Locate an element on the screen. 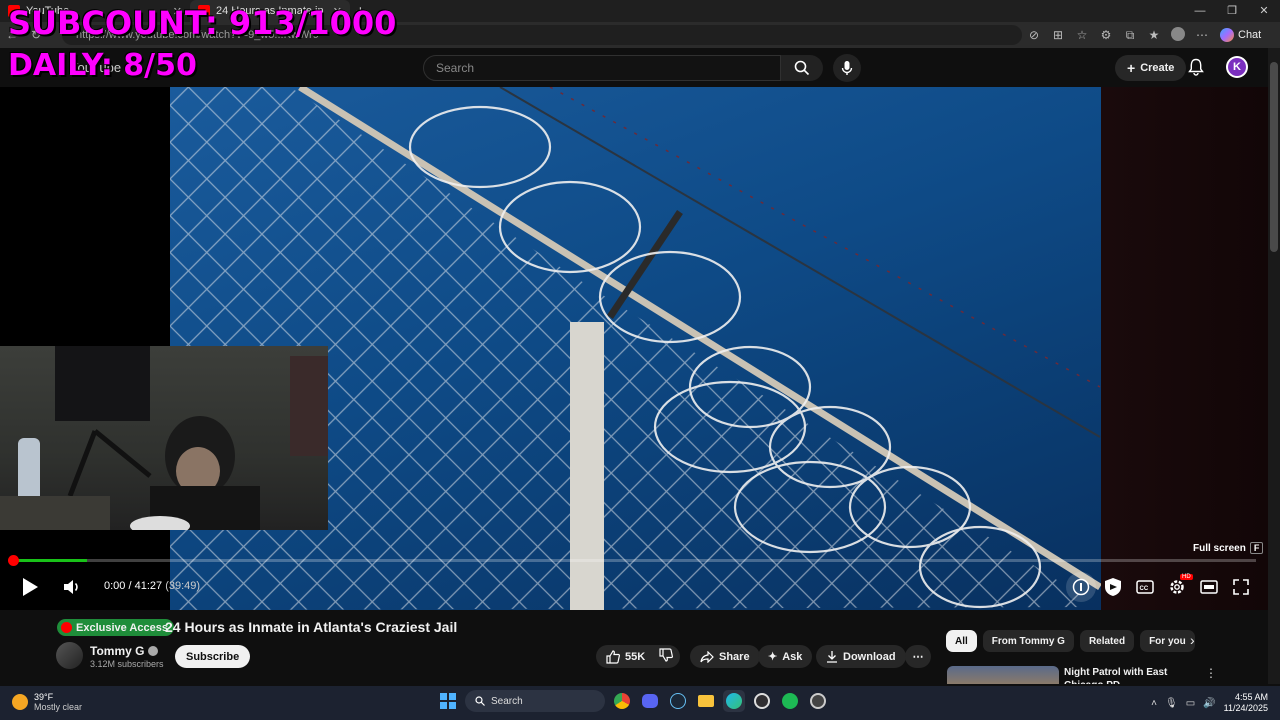 The height and width of the screenshot is (720, 1280). download-button: Download is located at coordinates (861, 656).